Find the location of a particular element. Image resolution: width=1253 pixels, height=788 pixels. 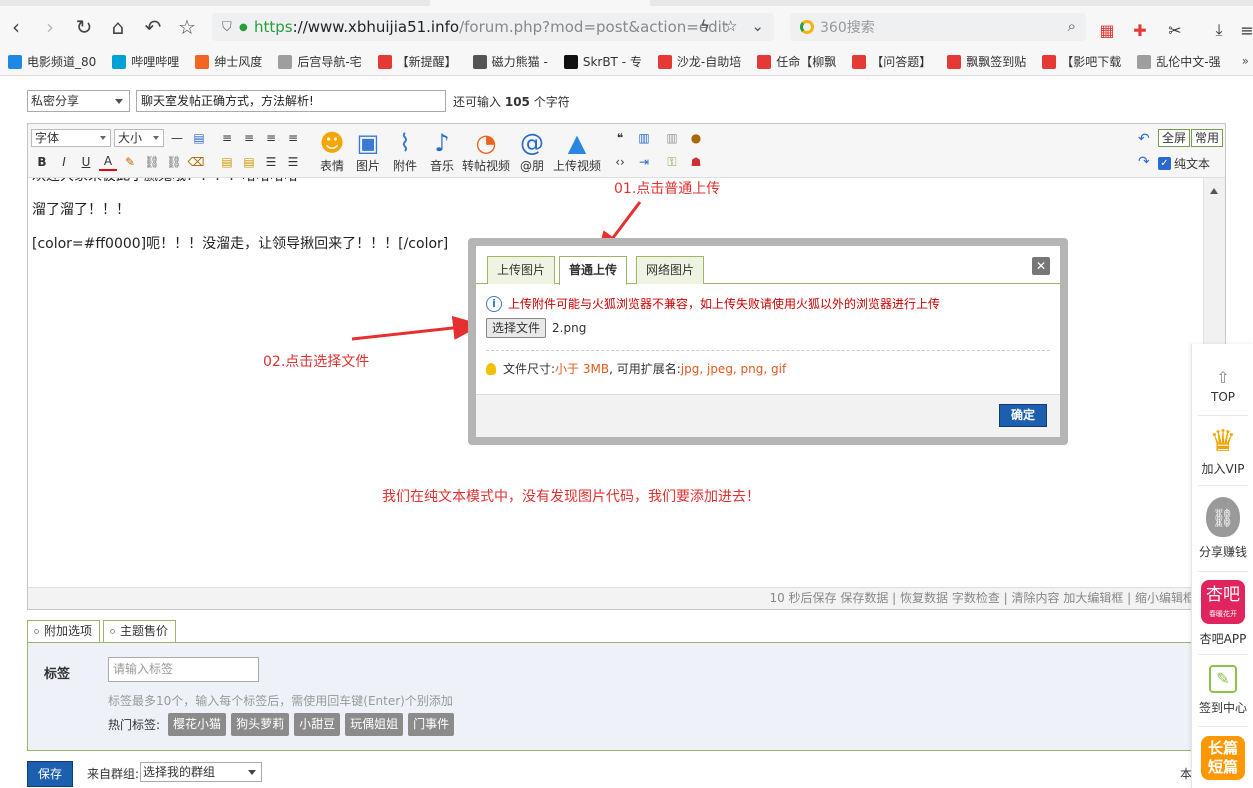

table-icon: ▤ is located at coordinates (199, 138).